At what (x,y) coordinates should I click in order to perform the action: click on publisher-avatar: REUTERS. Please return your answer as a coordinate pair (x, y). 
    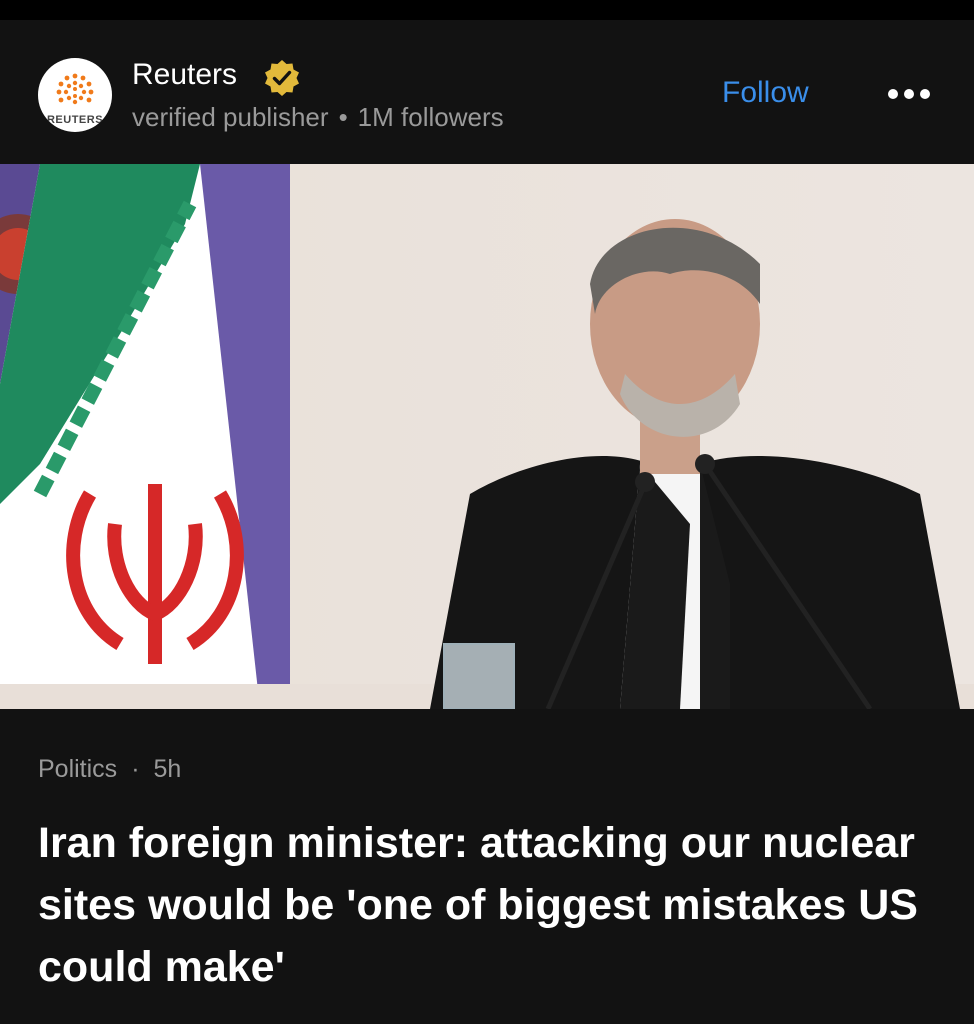
    Looking at the image, I should click on (75, 95).